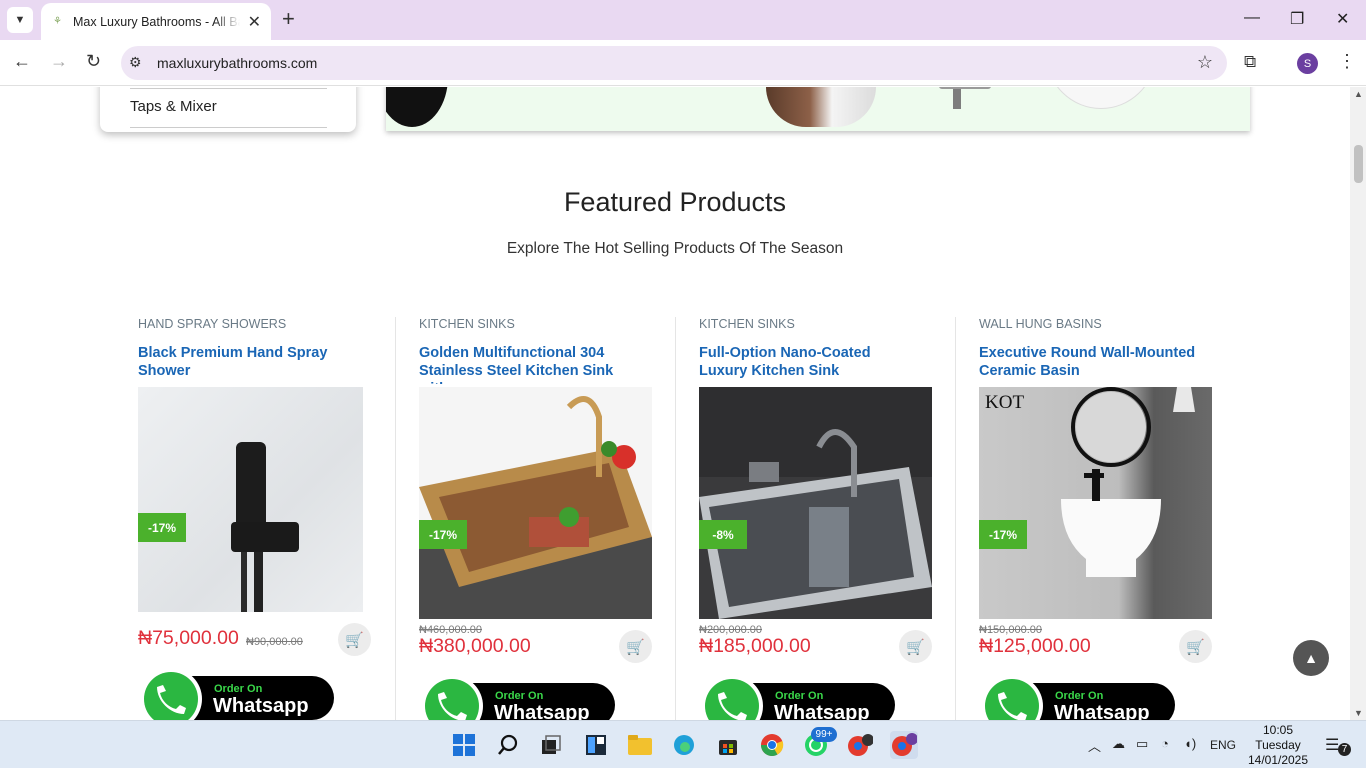 This screenshot has width=1366, height=768. I want to click on bookmark-star-icon: ☆, so click(1205, 62).